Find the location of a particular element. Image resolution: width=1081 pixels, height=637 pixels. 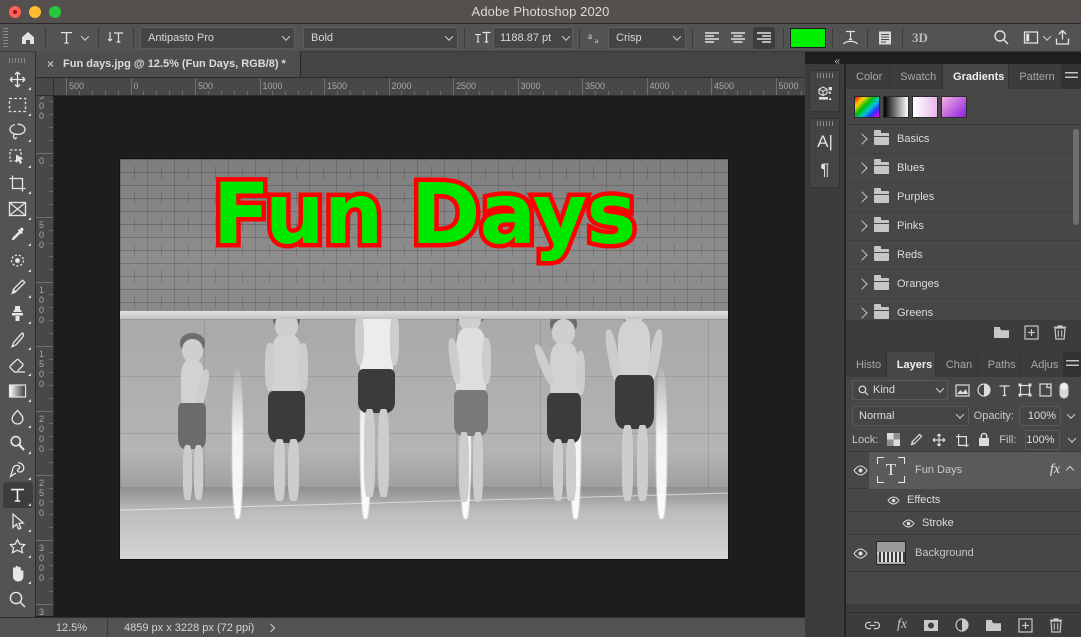

workspace-icon is located at coordinates (1031, 38).